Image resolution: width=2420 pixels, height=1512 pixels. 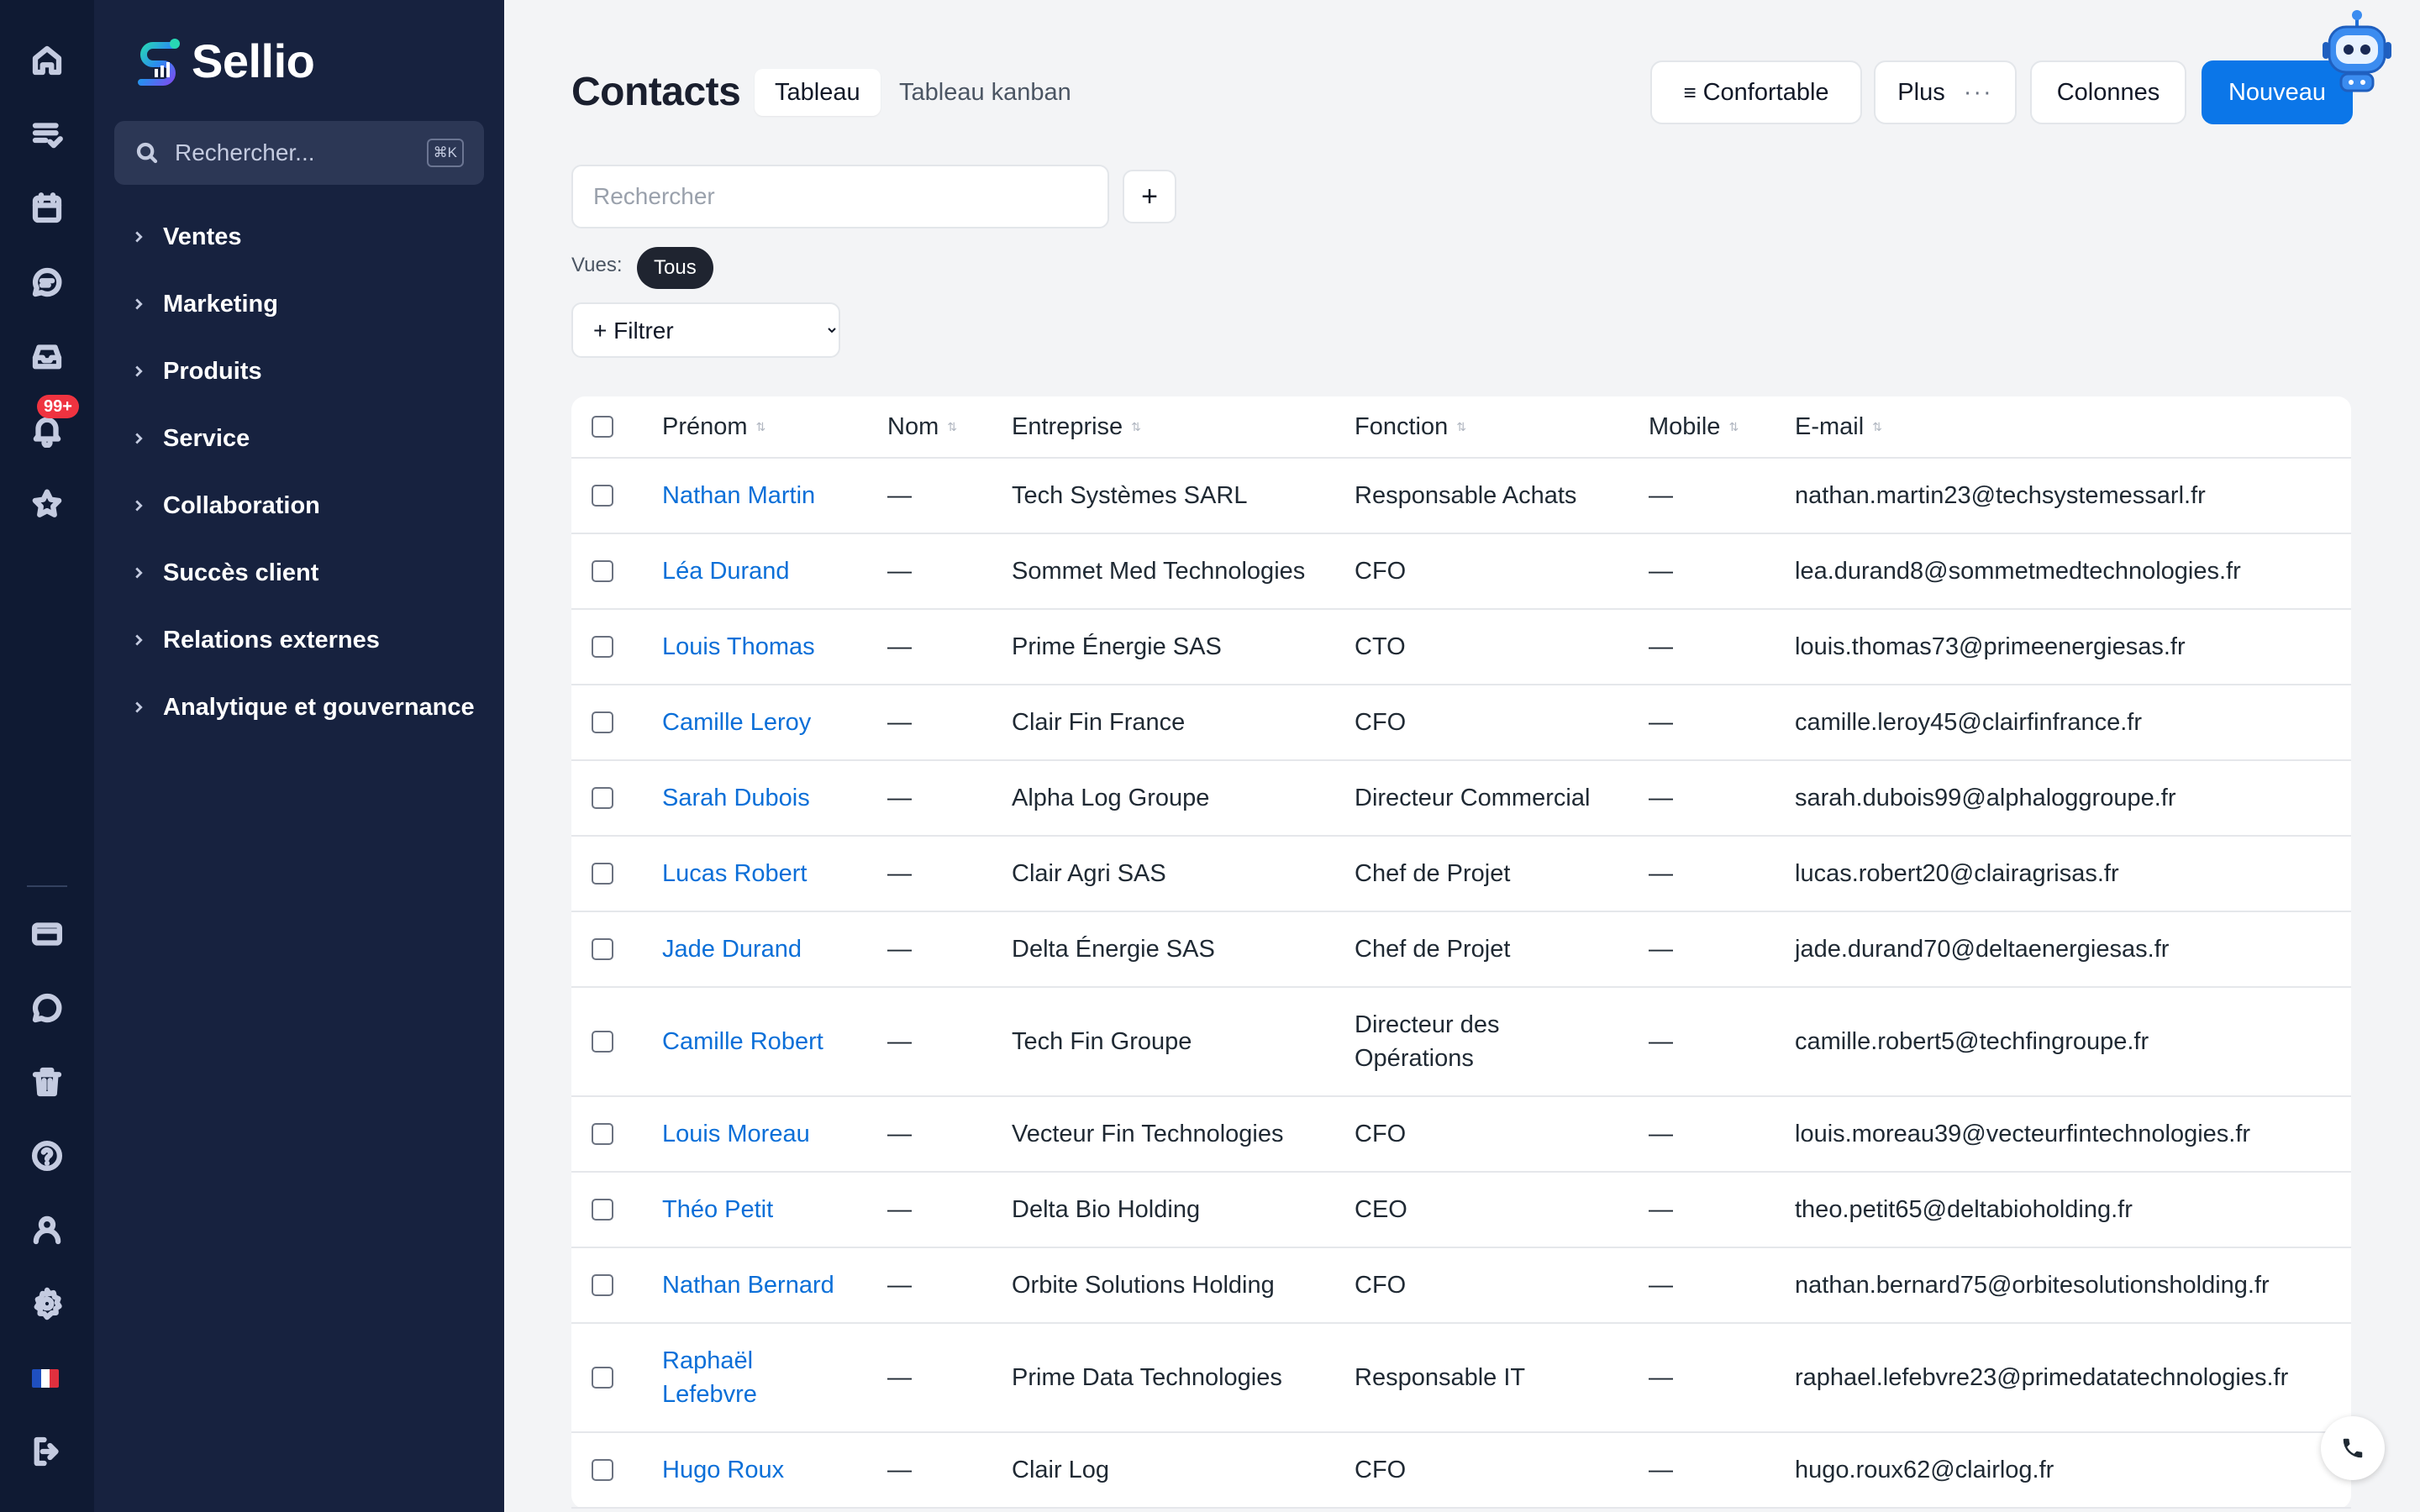 I want to click on contact-first-name-link: Nathan Martin, so click(x=767, y=496).